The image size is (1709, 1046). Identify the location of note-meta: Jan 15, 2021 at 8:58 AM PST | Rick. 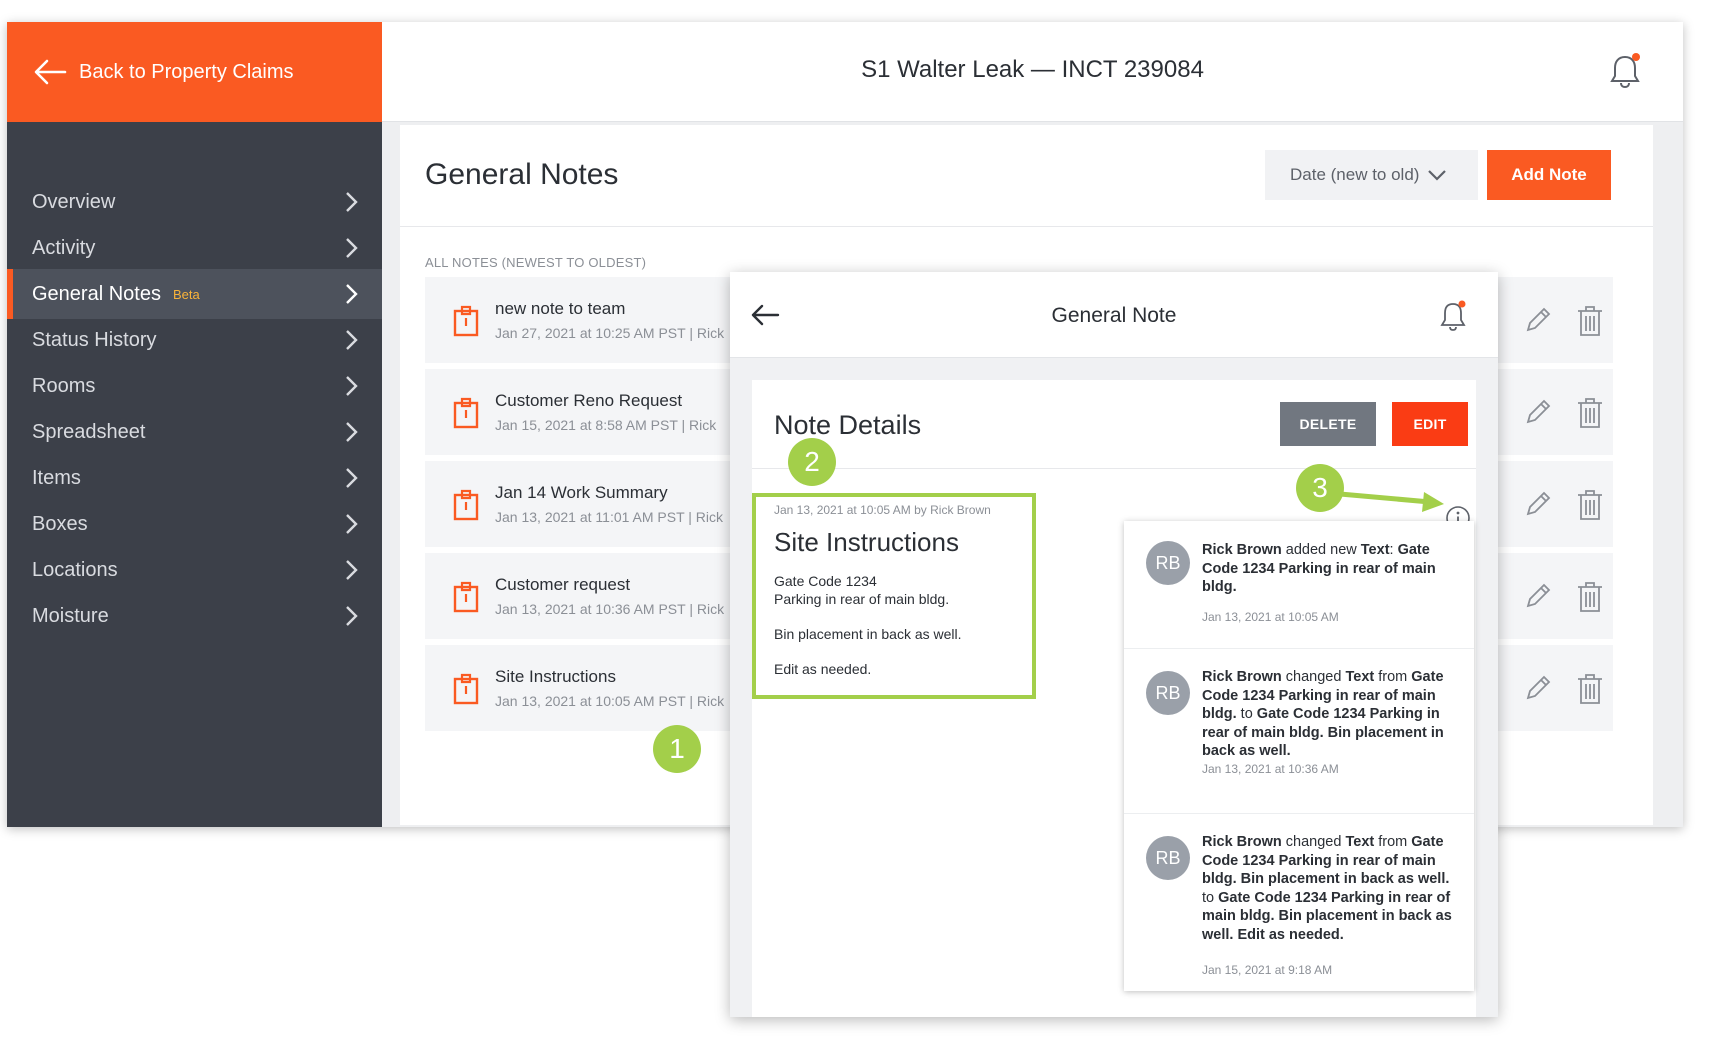
(606, 425).